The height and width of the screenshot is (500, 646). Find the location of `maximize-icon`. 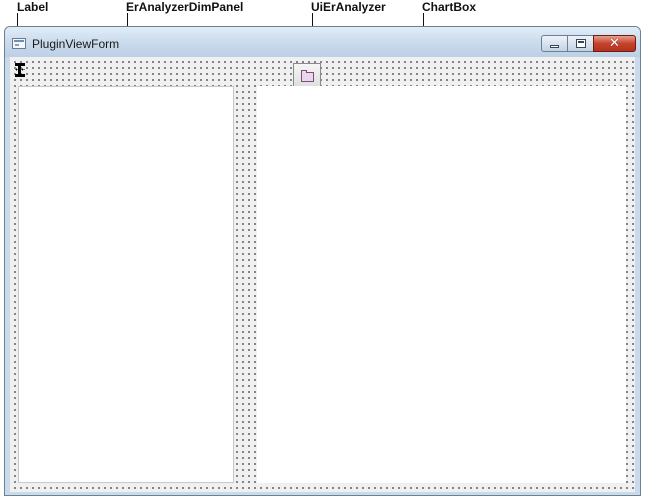

maximize-icon is located at coordinates (581, 43).